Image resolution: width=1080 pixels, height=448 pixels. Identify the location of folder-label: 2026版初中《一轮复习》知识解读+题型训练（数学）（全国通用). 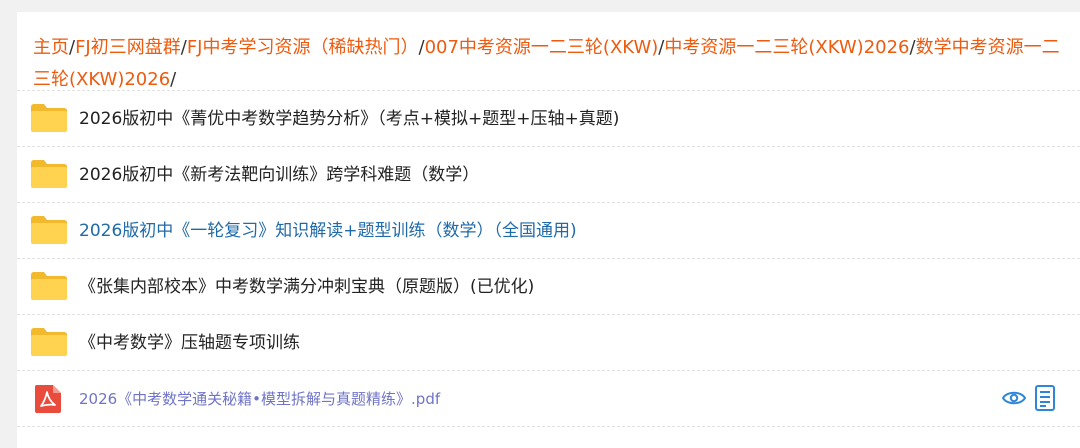
(328, 231).